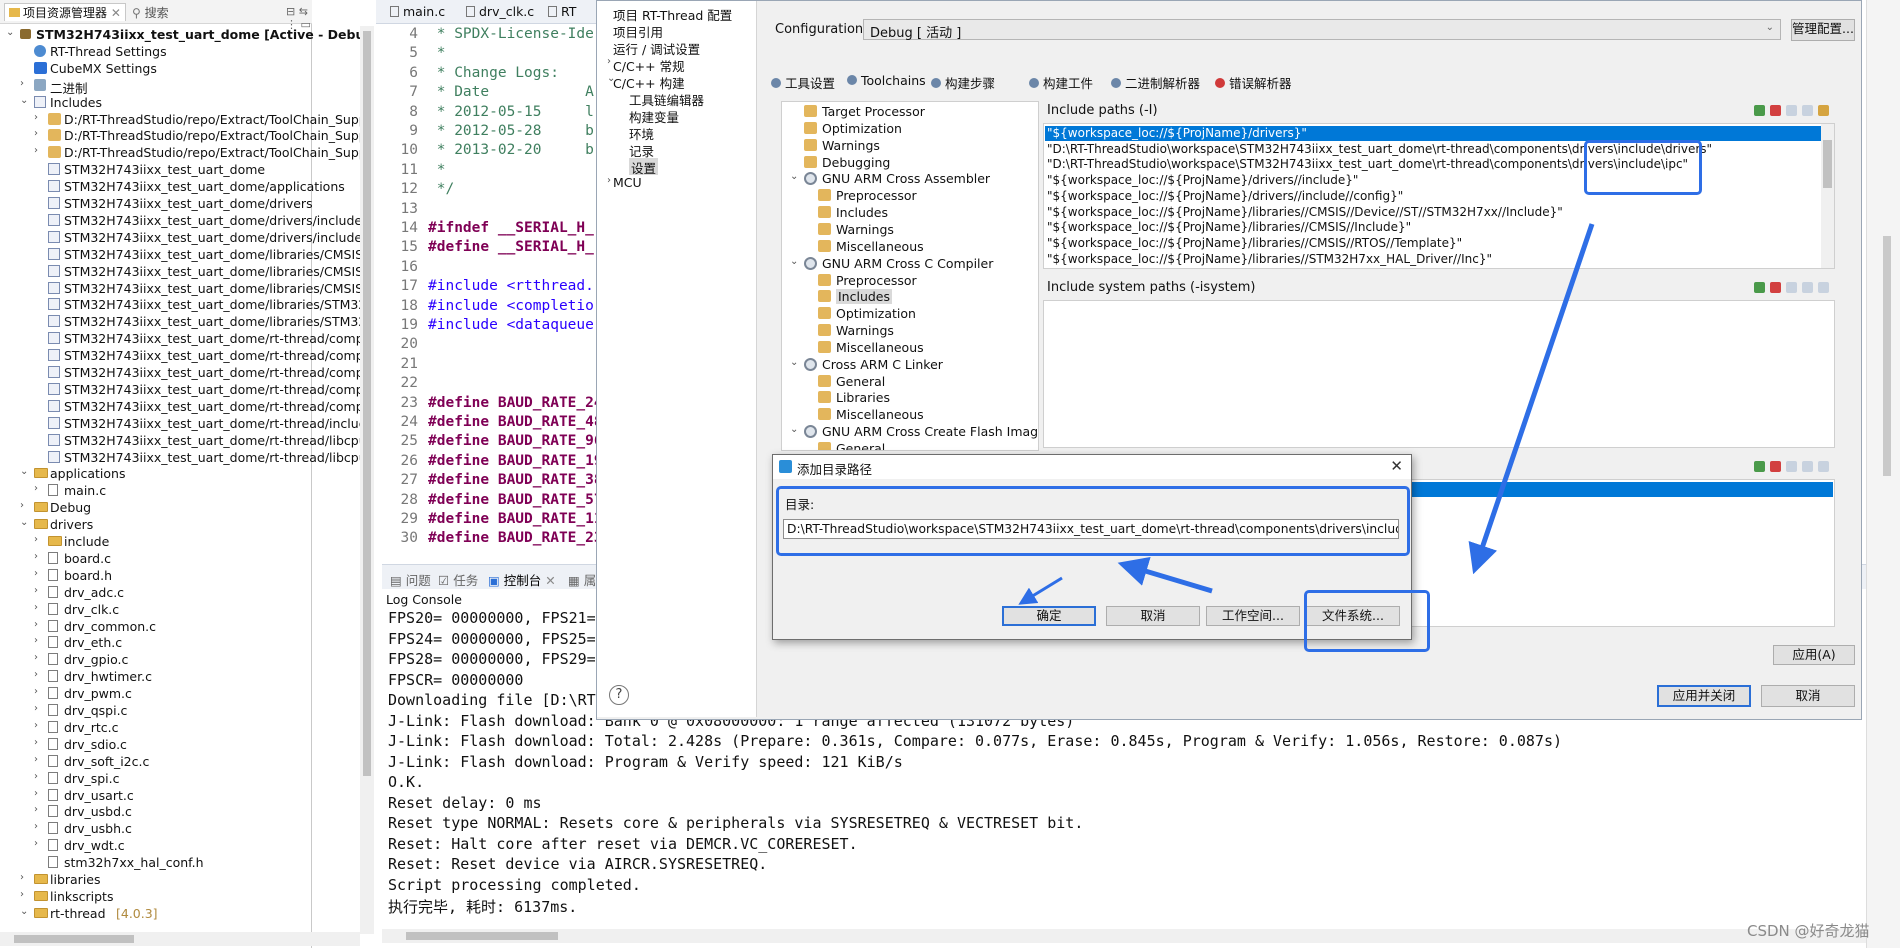 This screenshot has width=1900, height=948. I want to click on nav-item: 工具链编辑器, so click(676, 98).